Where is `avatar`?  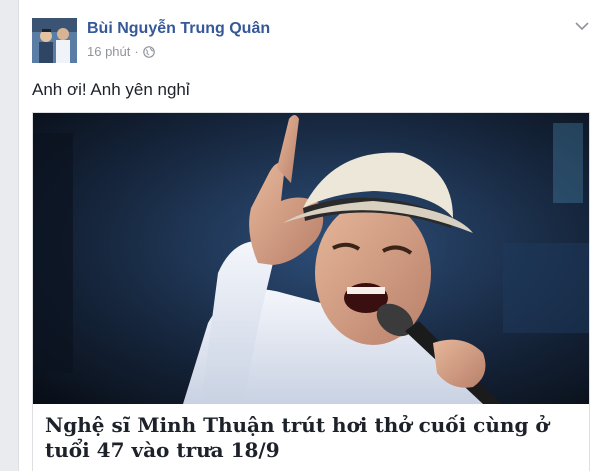
avatar is located at coordinates (54, 40).